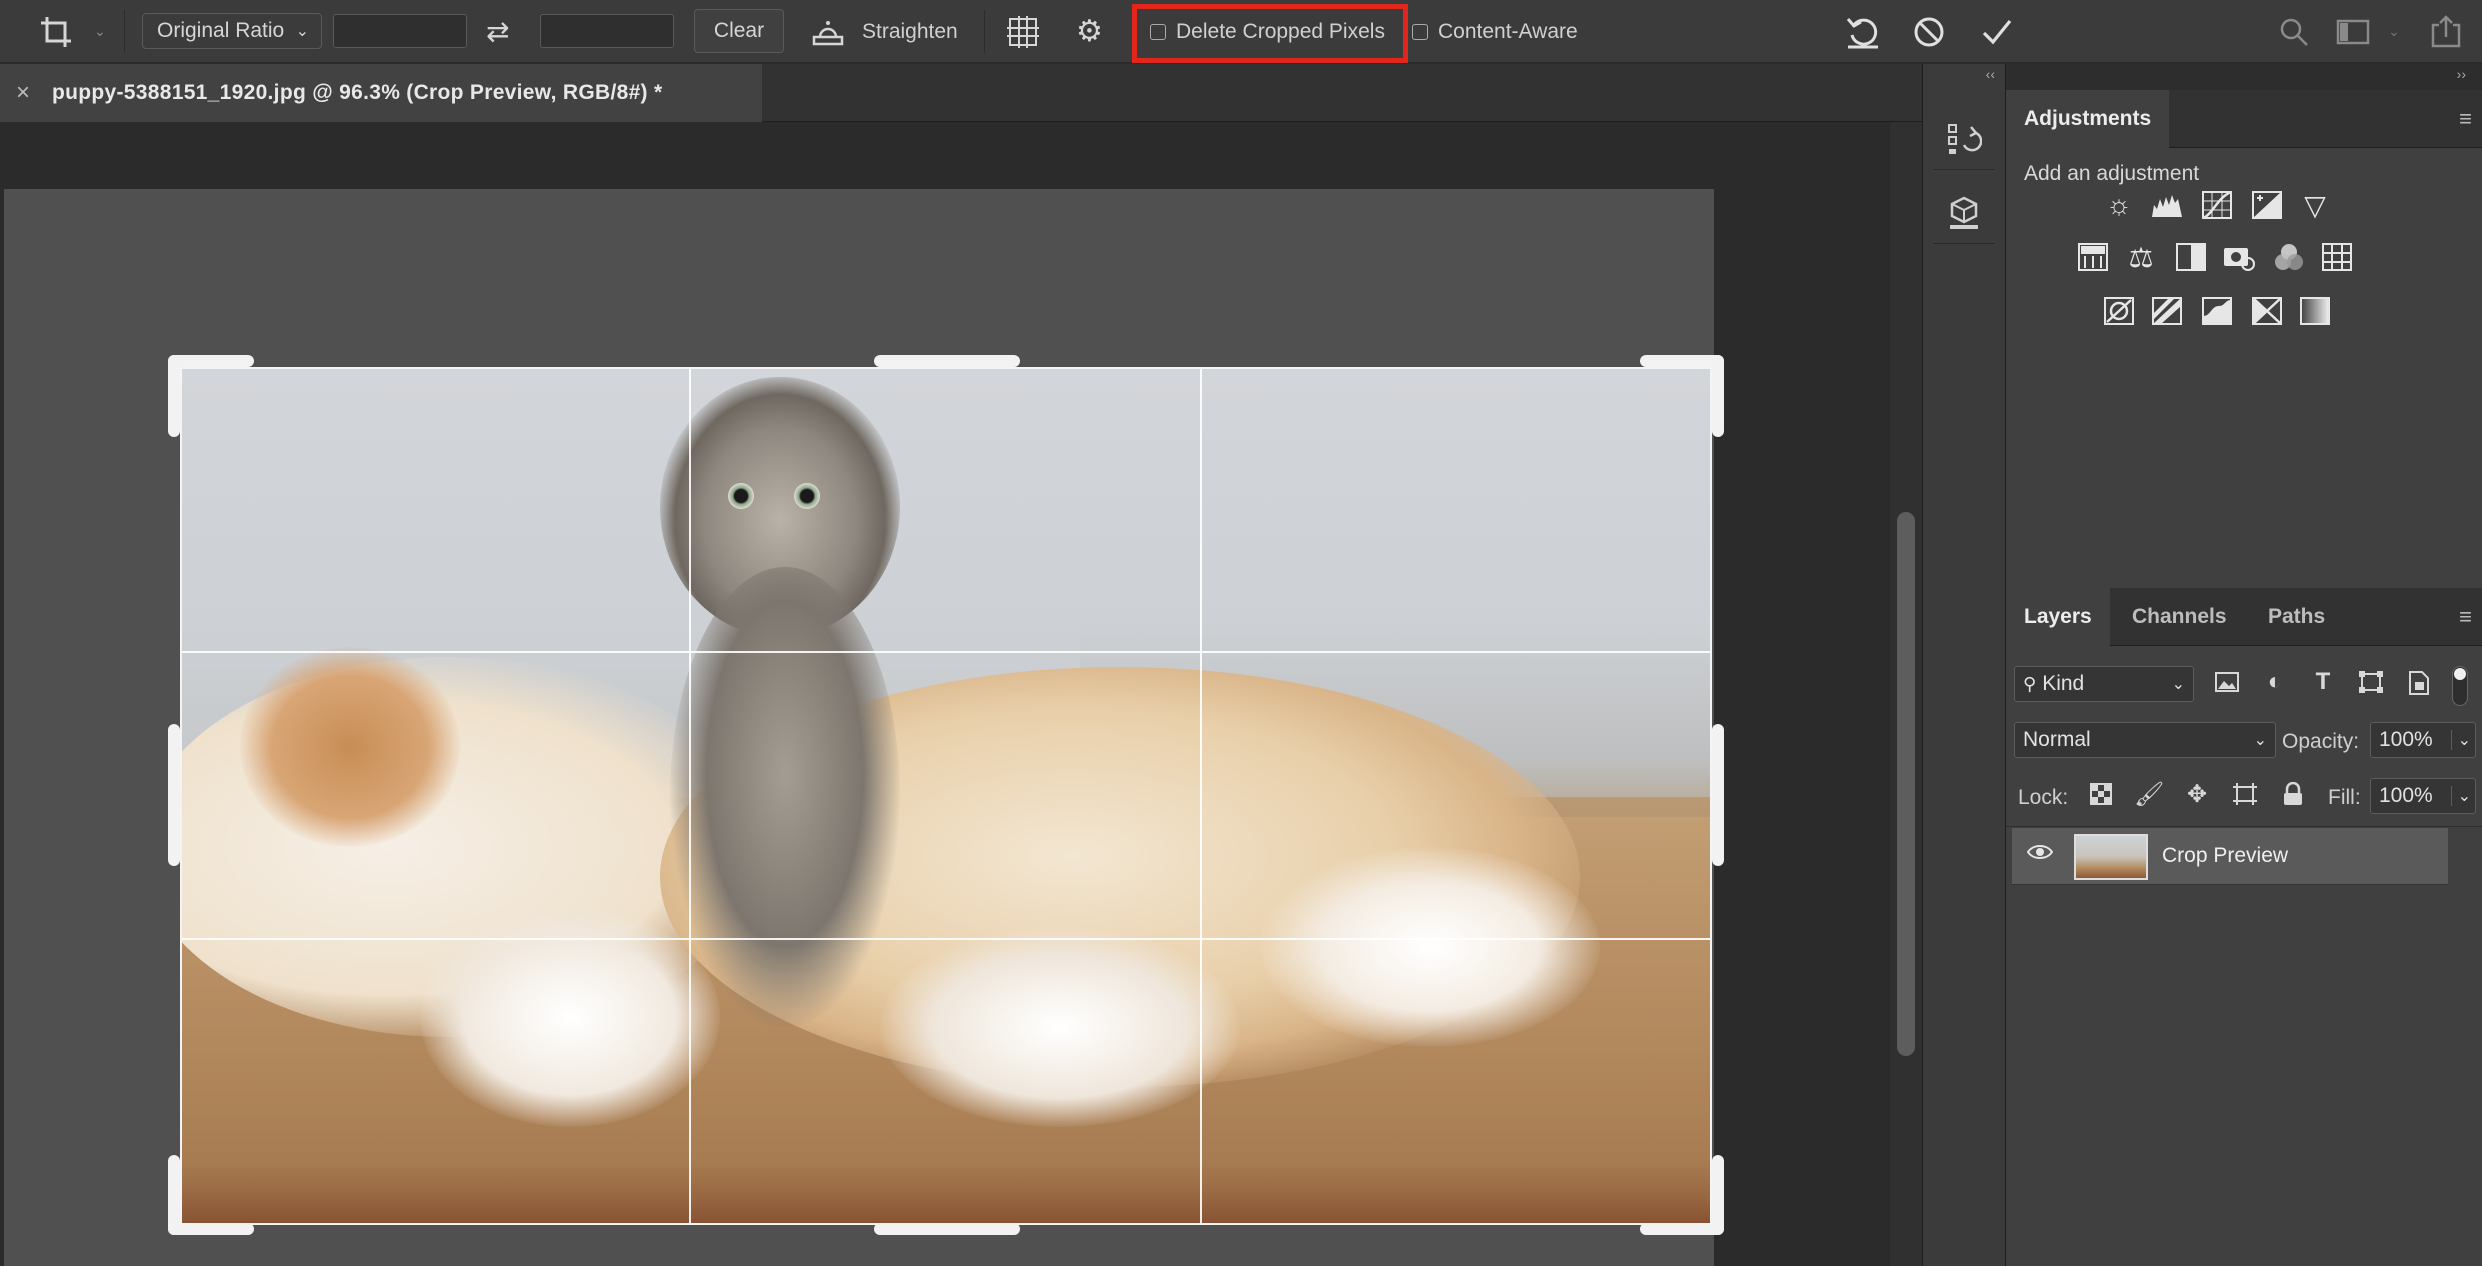 This screenshot has width=2482, height=1266. What do you see at coordinates (2141, 257) in the screenshot?
I see `color-balance-icon: ⚖` at bounding box center [2141, 257].